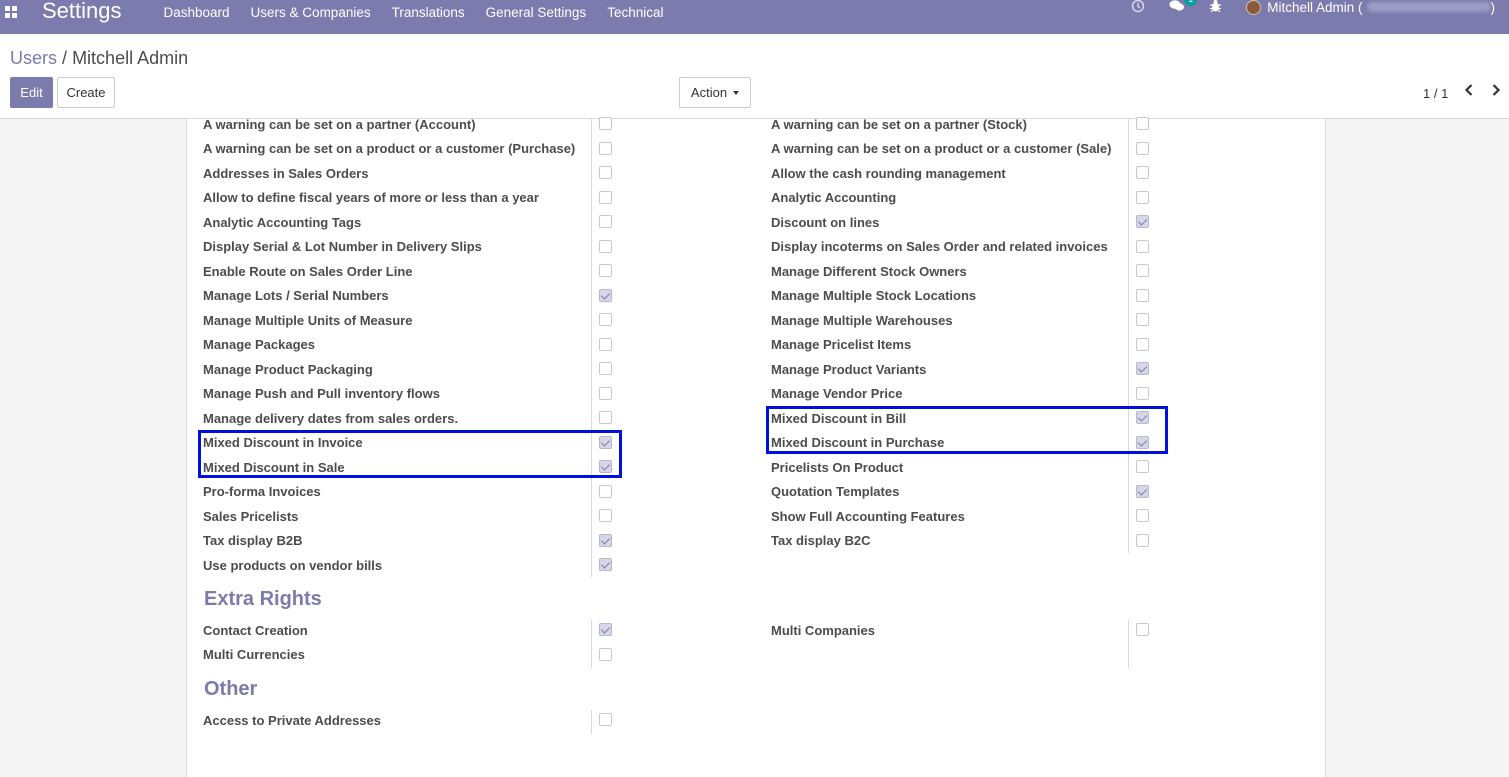 Image resolution: width=1509 pixels, height=777 pixels. Describe the element at coordinates (1142, 344) in the screenshot. I see `checkbox-manage-pricelist-items` at that location.